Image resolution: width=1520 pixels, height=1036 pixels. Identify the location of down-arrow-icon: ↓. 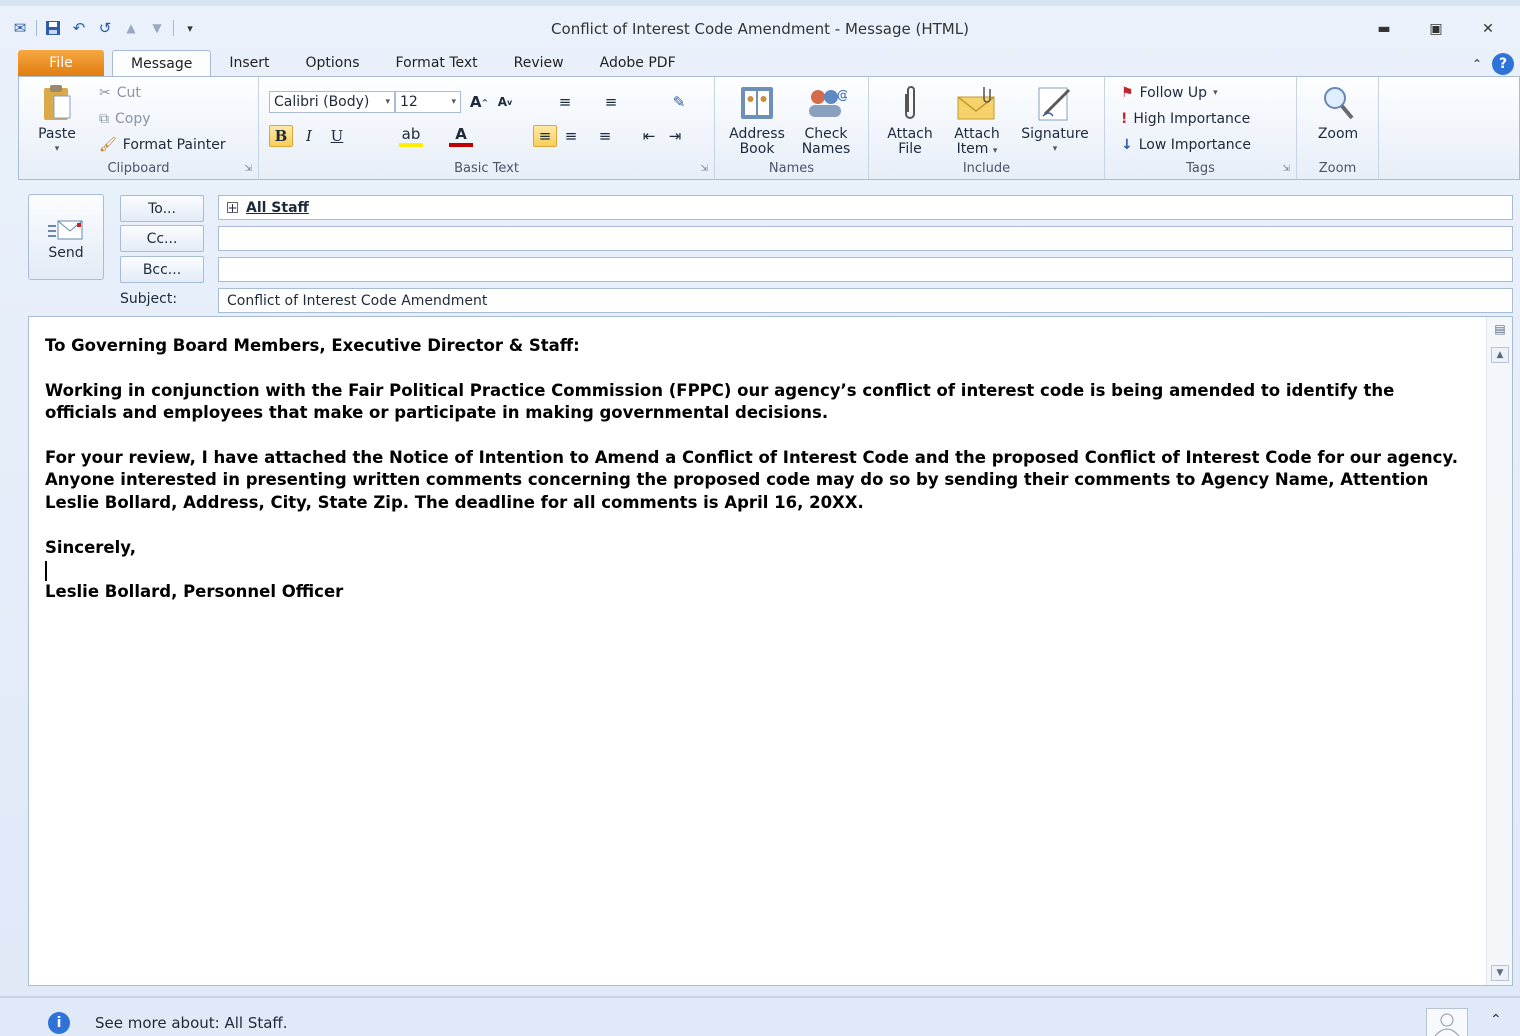
(1127, 145).